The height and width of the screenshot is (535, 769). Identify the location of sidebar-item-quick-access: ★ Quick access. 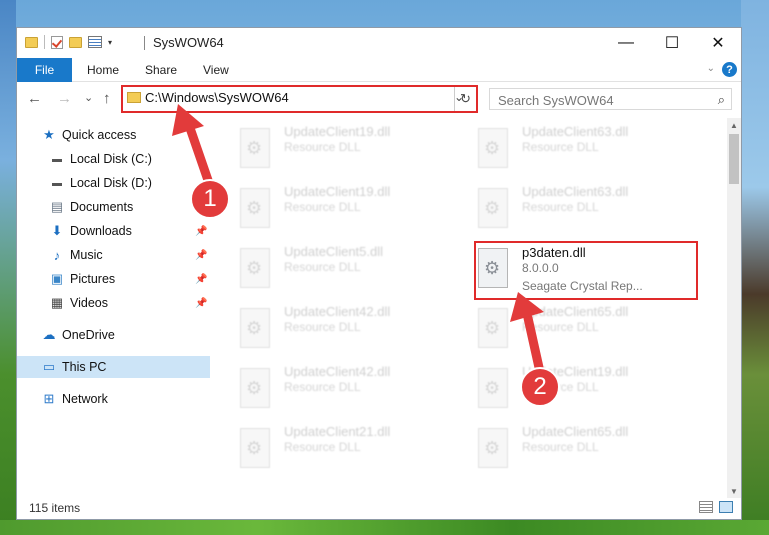
(113, 135).